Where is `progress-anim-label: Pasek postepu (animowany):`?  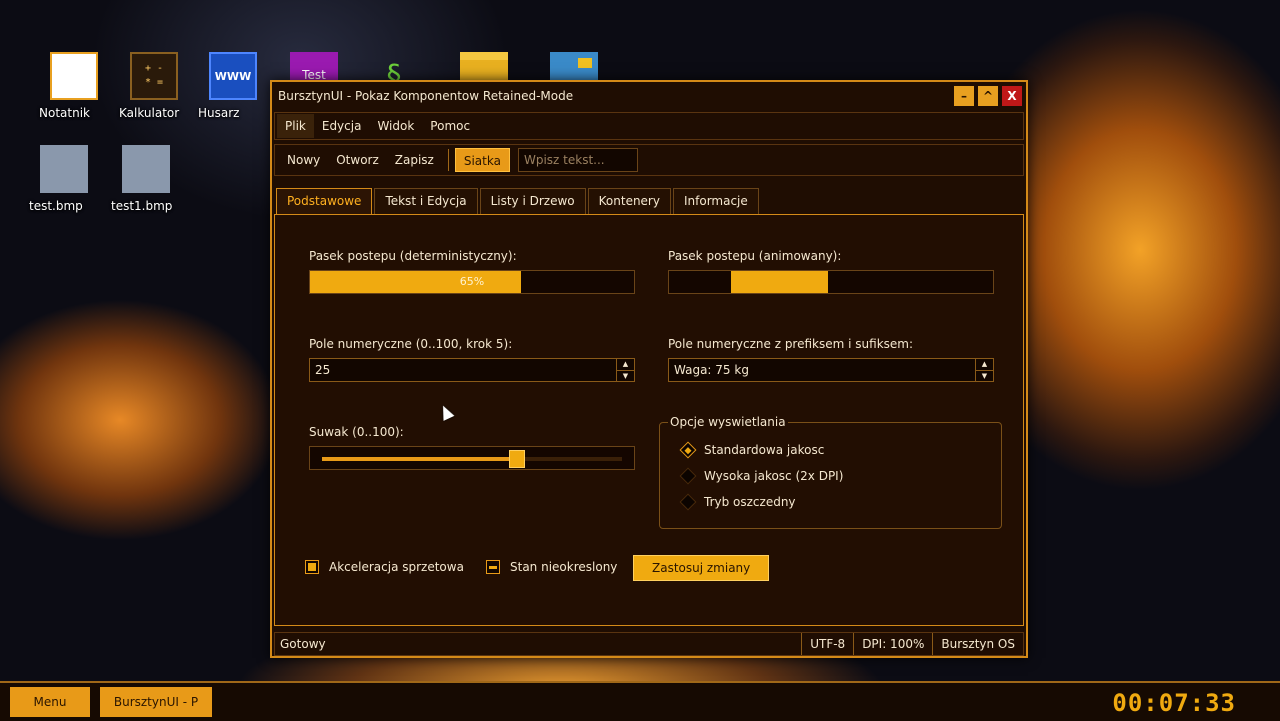
progress-anim-label: Pasek postepu (animowany): is located at coordinates (755, 256).